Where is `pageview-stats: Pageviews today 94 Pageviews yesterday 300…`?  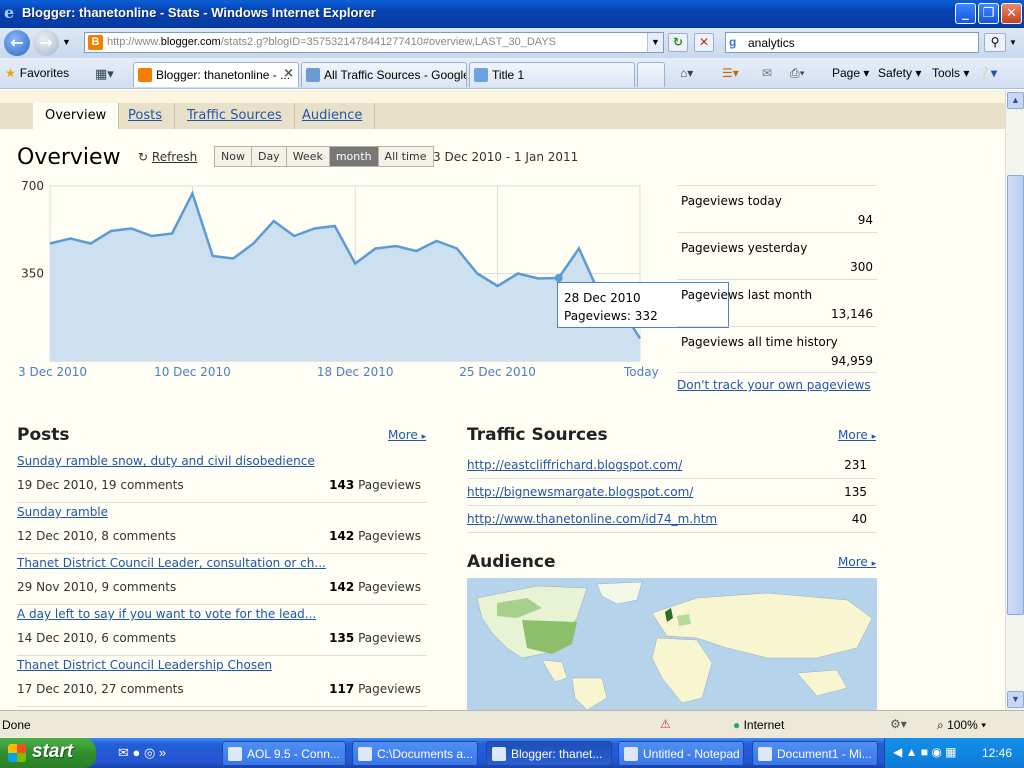 pageview-stats: Pageviews today 94 Pageviews yesterday 300… is located at coordinates (777, 279).